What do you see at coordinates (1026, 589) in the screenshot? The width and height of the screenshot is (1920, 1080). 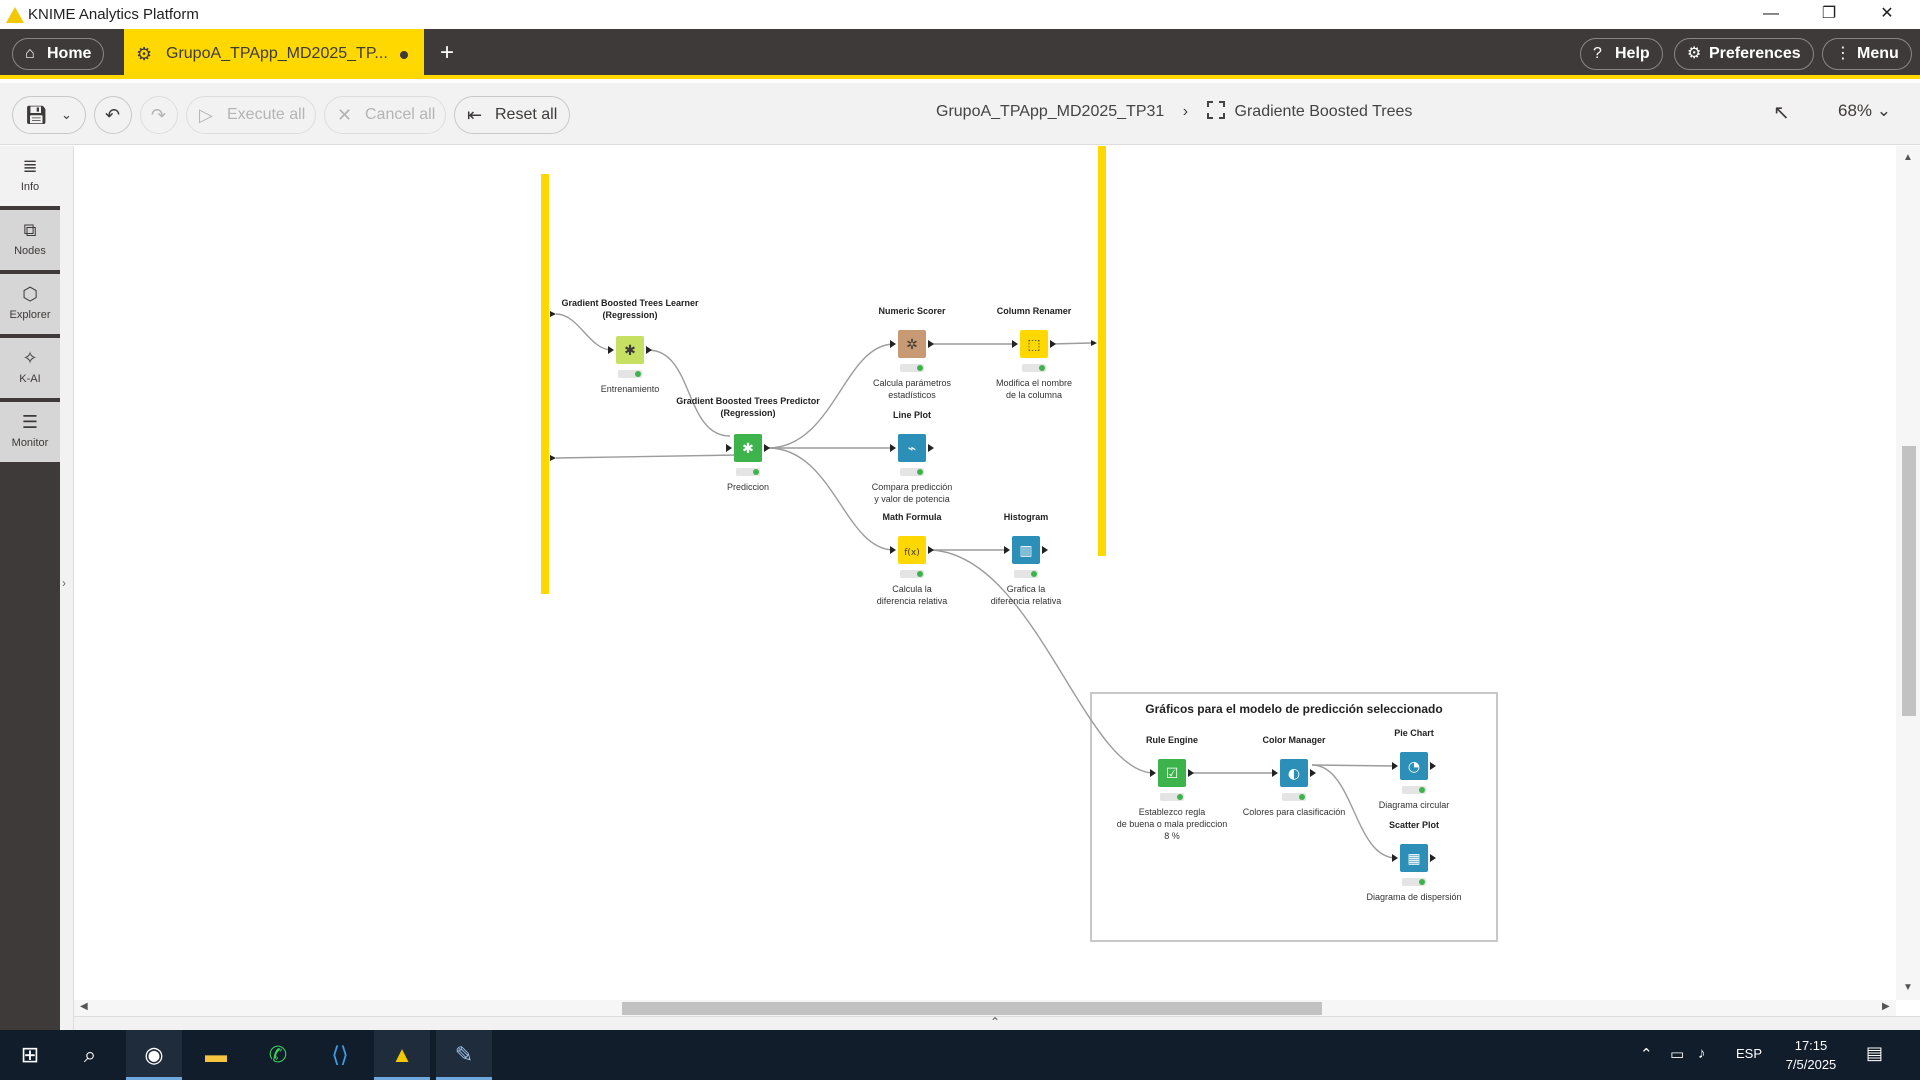 I see `node-annotation: Grafica la` at bounding box center [1026, 589].